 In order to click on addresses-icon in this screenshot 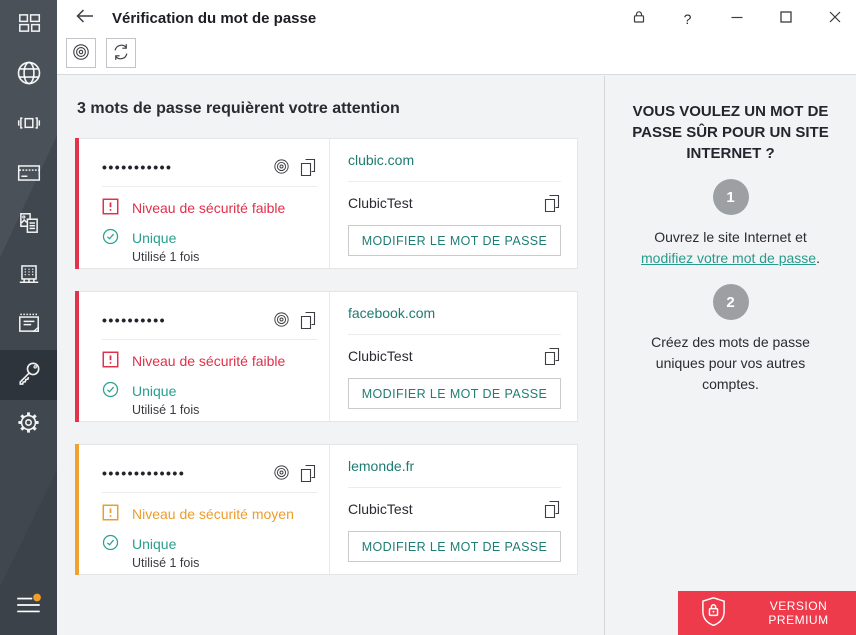, I will do `click(29, 275)`.